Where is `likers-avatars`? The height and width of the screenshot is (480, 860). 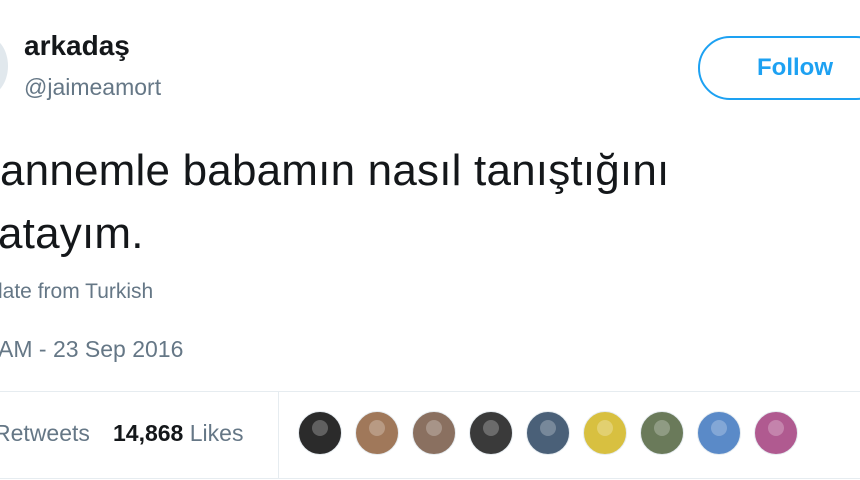
likers-avatars is located at coordinates (548, 435).